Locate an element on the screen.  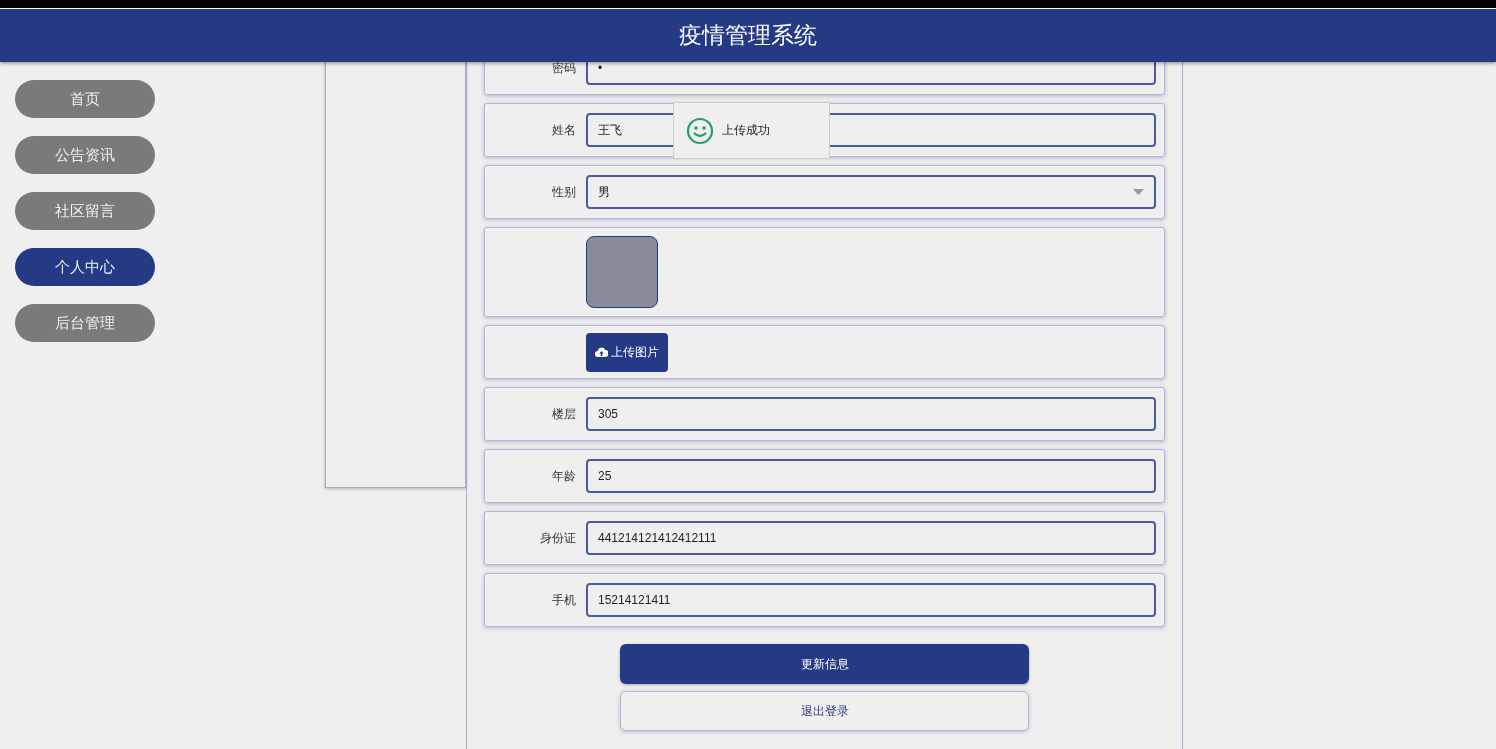
field-label: 手机 is located at coordinates (563, 600).